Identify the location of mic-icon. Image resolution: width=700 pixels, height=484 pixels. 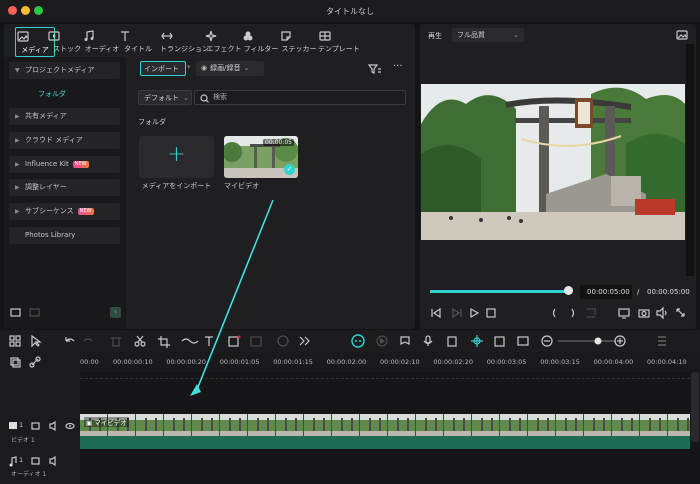
(428, 340).